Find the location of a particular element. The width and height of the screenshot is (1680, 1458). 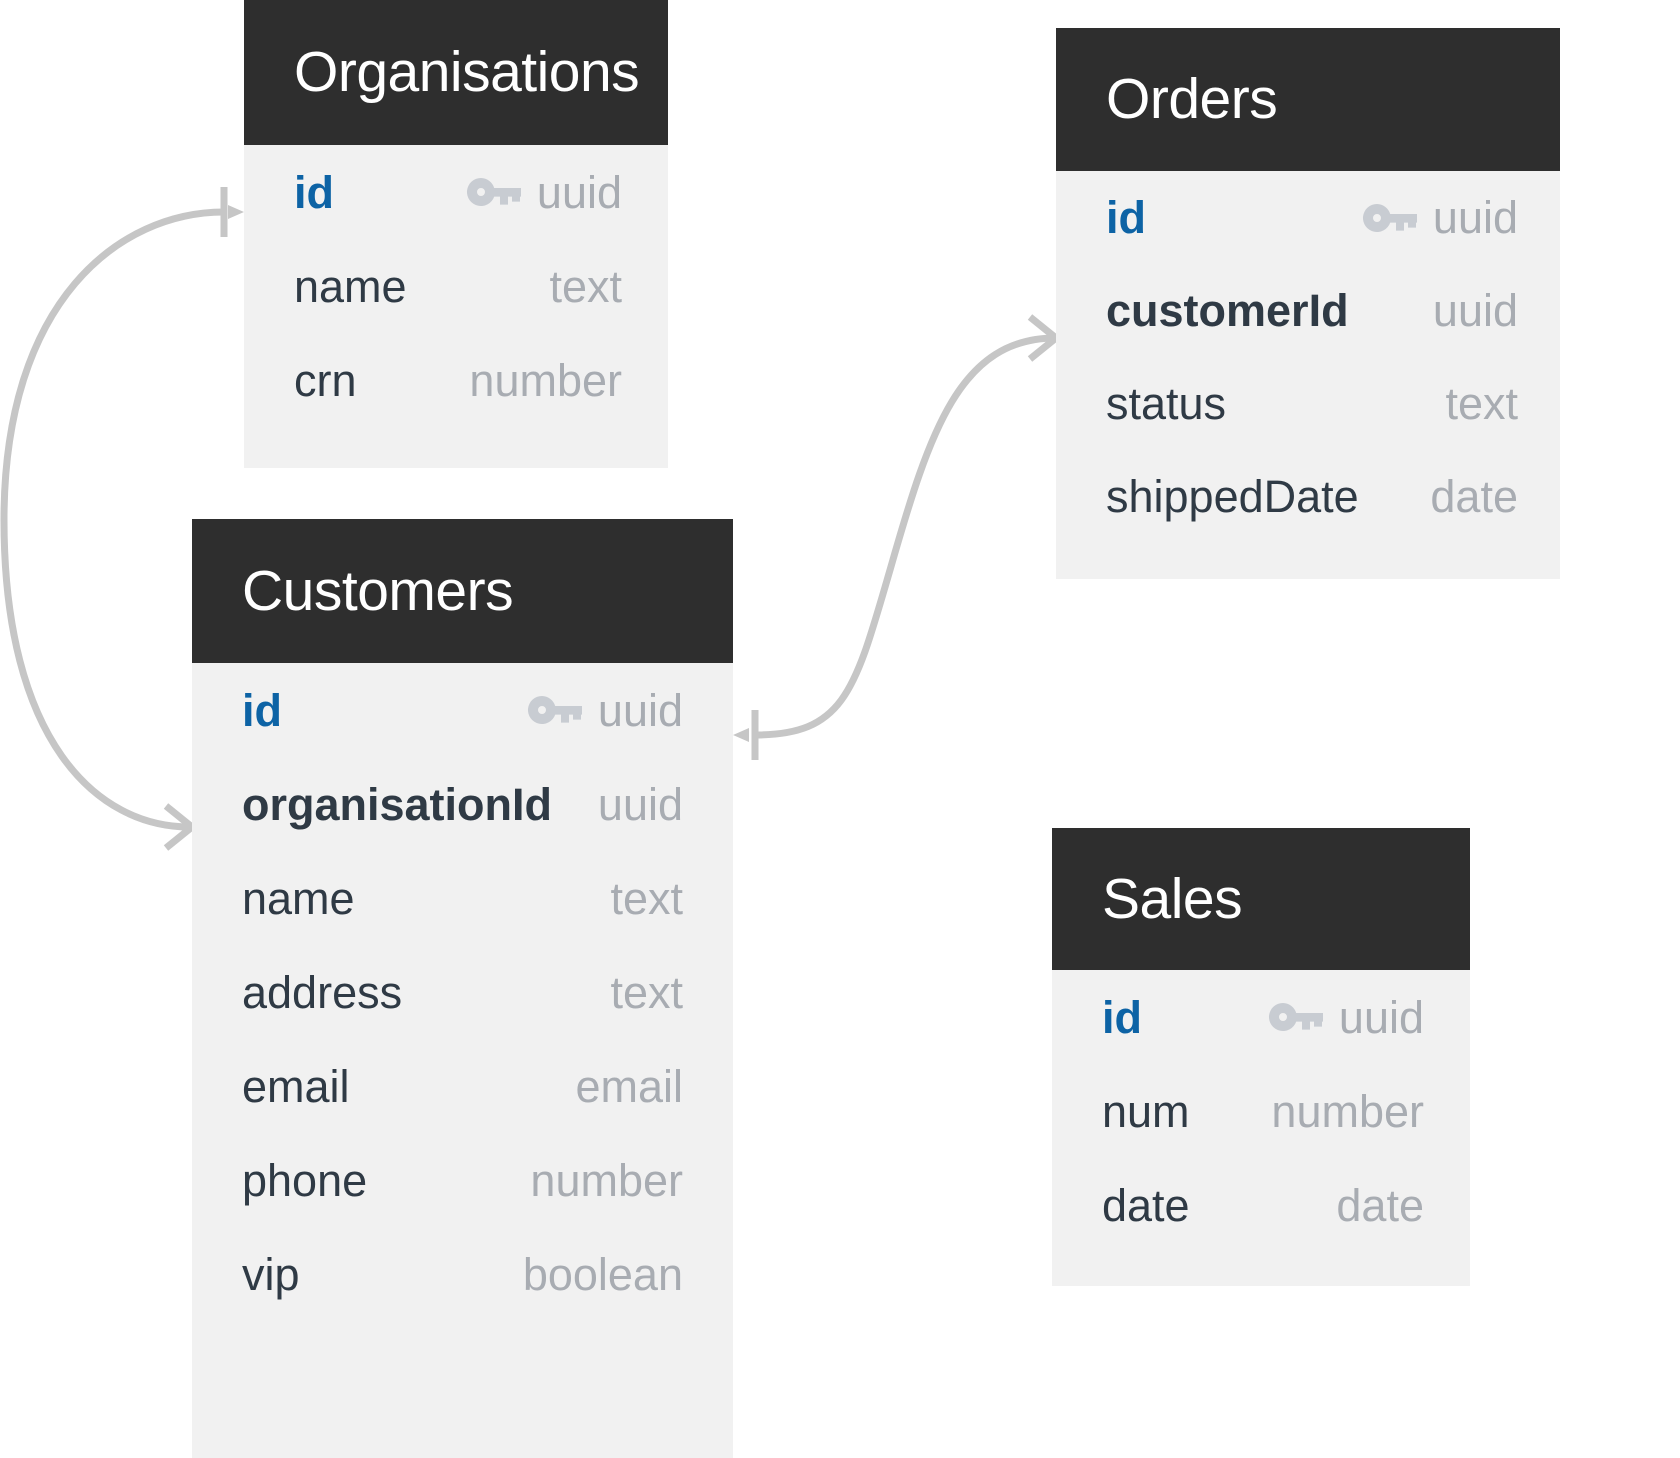

entity-header-organisations: Organisations is located at coordinates (456, 72).